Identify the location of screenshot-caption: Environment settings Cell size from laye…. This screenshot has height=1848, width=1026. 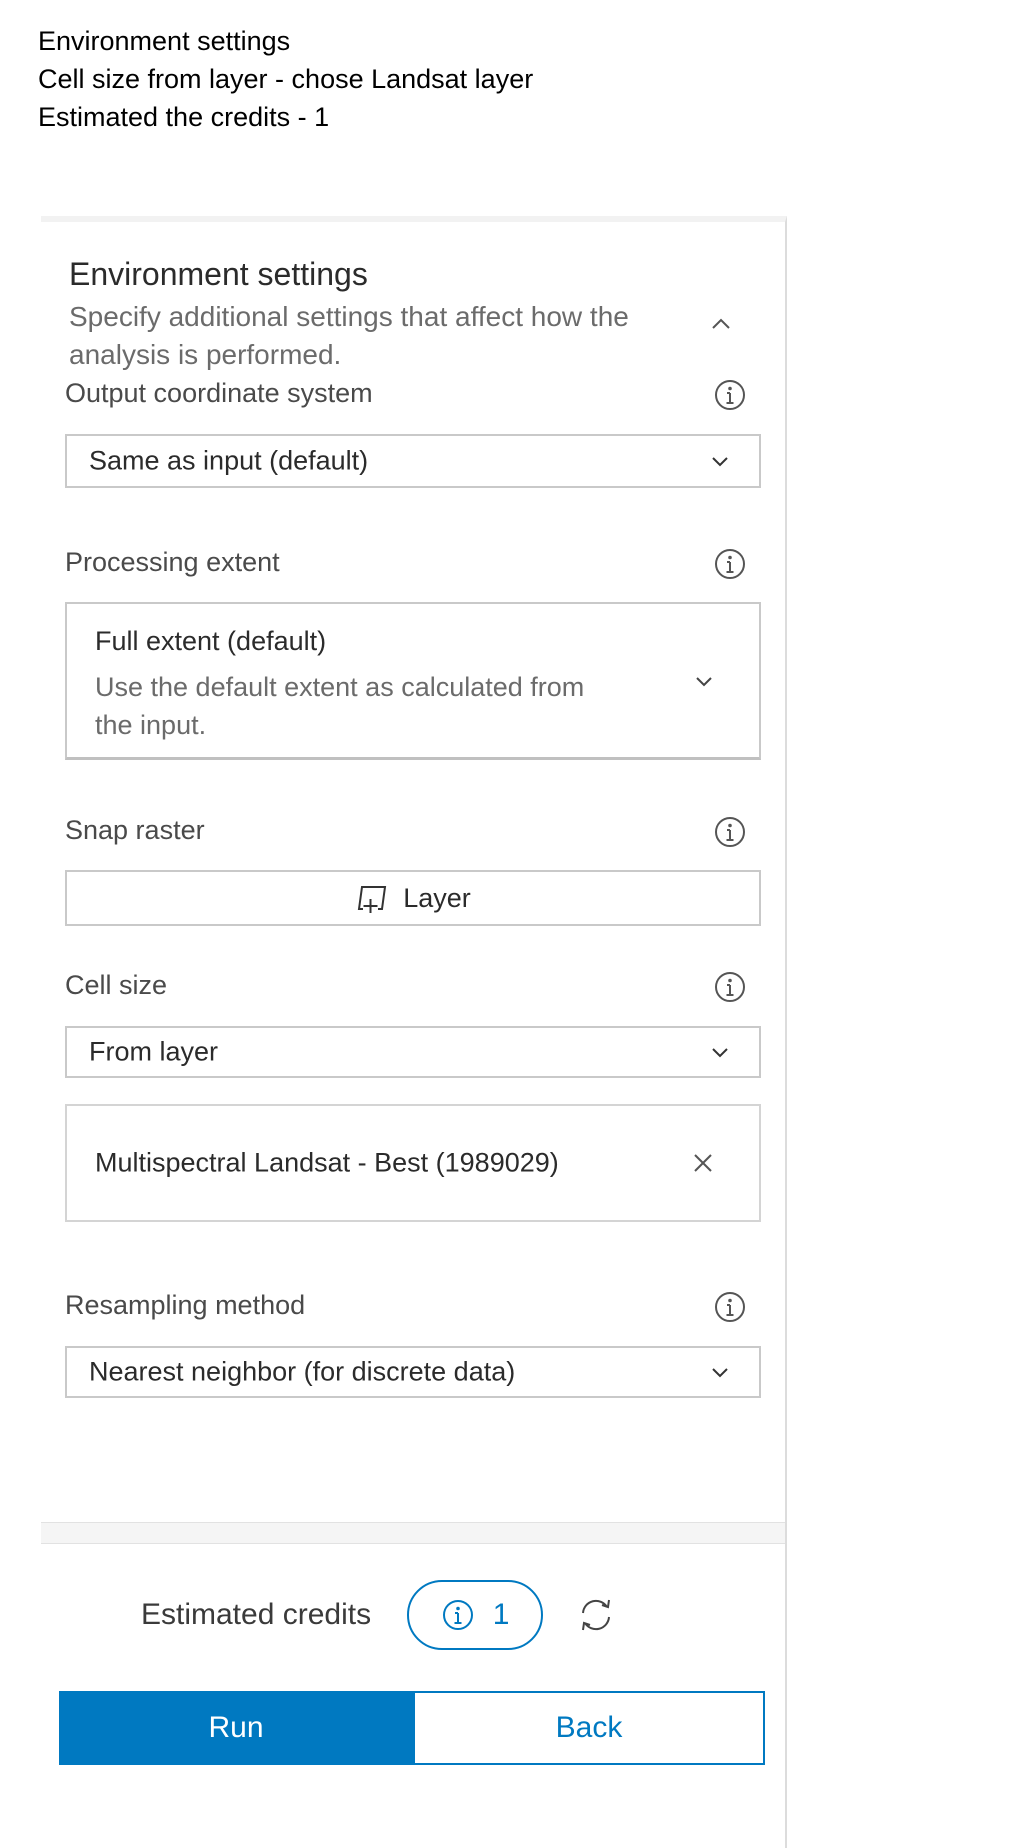
(488, 79).